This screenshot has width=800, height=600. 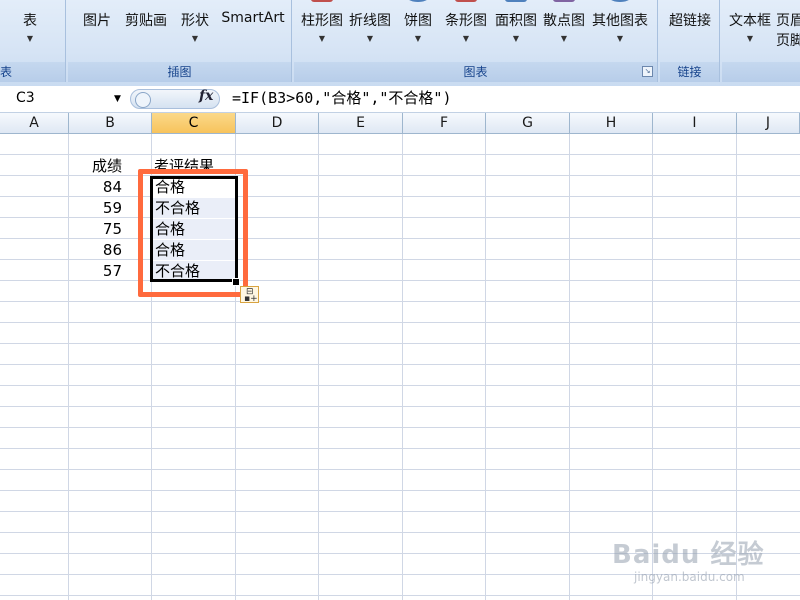 What do you see at coordinates (516, 21) in the screenshot?
I see `area-chart-label: 面积图` at bounding box center [516, 21].